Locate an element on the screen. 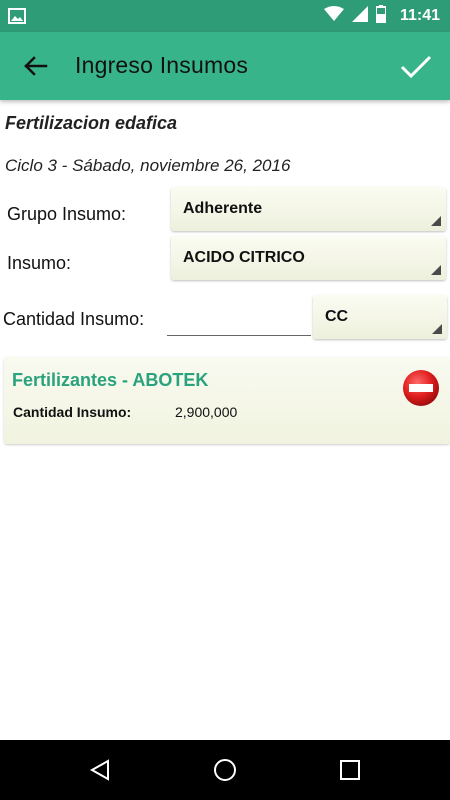  status-icons: 11:41 is located at coordinates (381, 16).